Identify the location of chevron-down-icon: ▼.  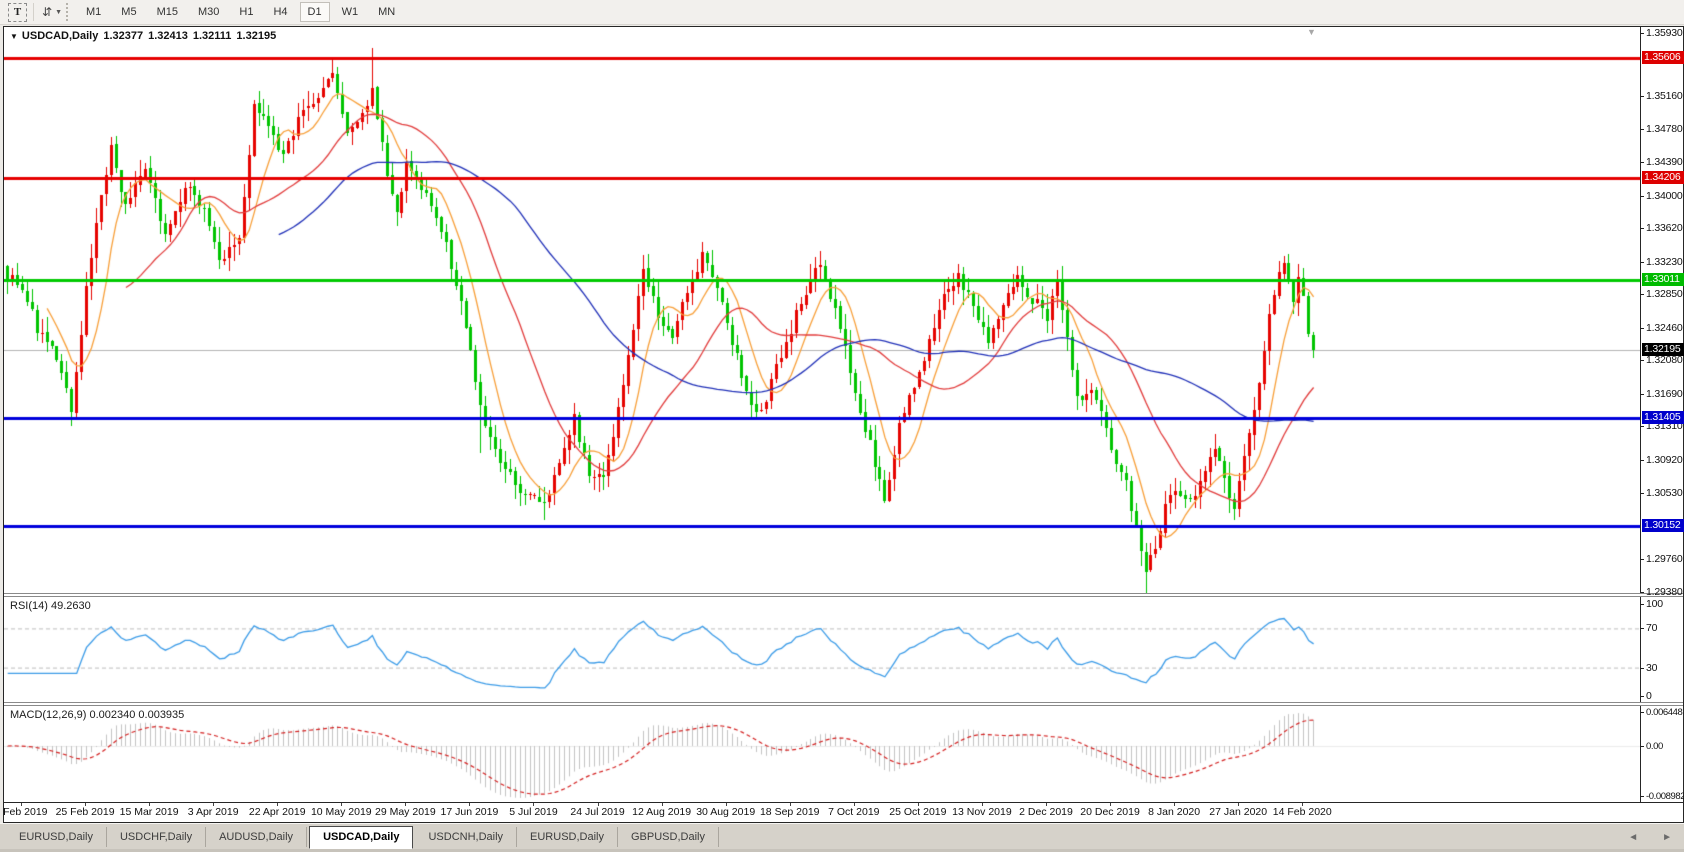
(58, 12).